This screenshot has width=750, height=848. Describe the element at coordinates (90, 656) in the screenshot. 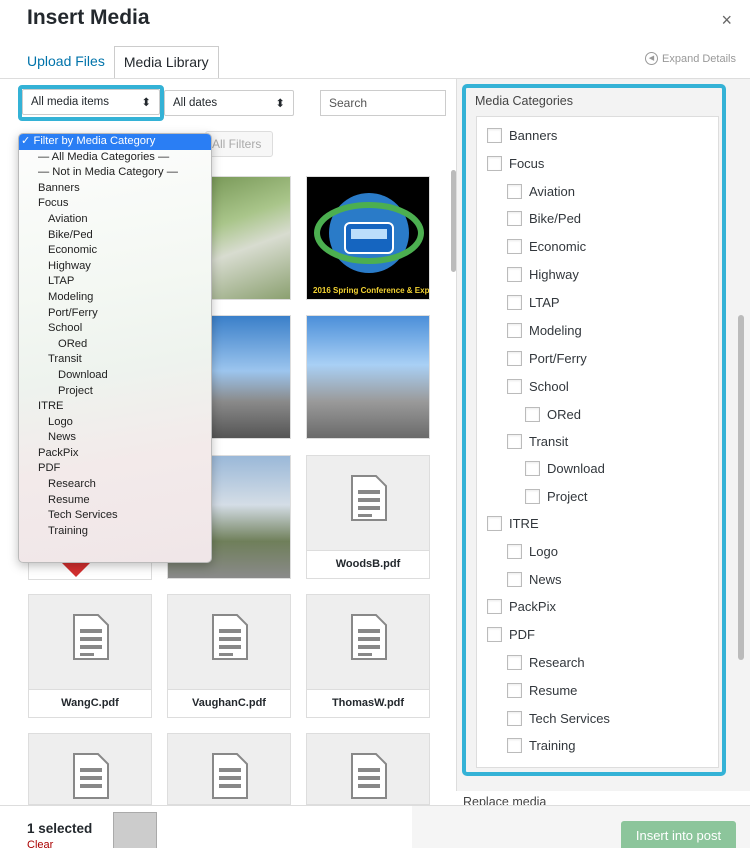

I see `media-thumb-pdf-wang: WangC.pdf` at that location.